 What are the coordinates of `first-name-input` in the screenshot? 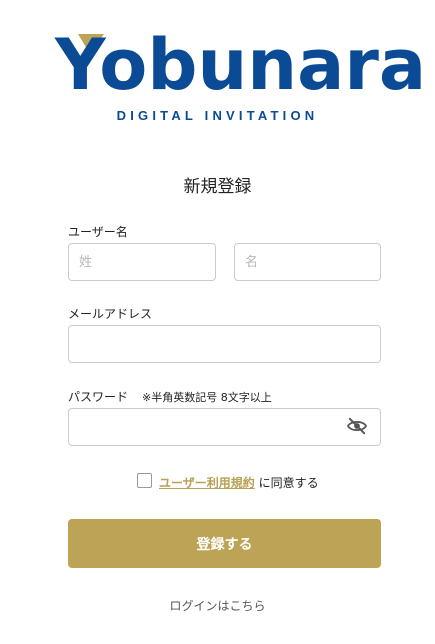 It's located at (307, 262).